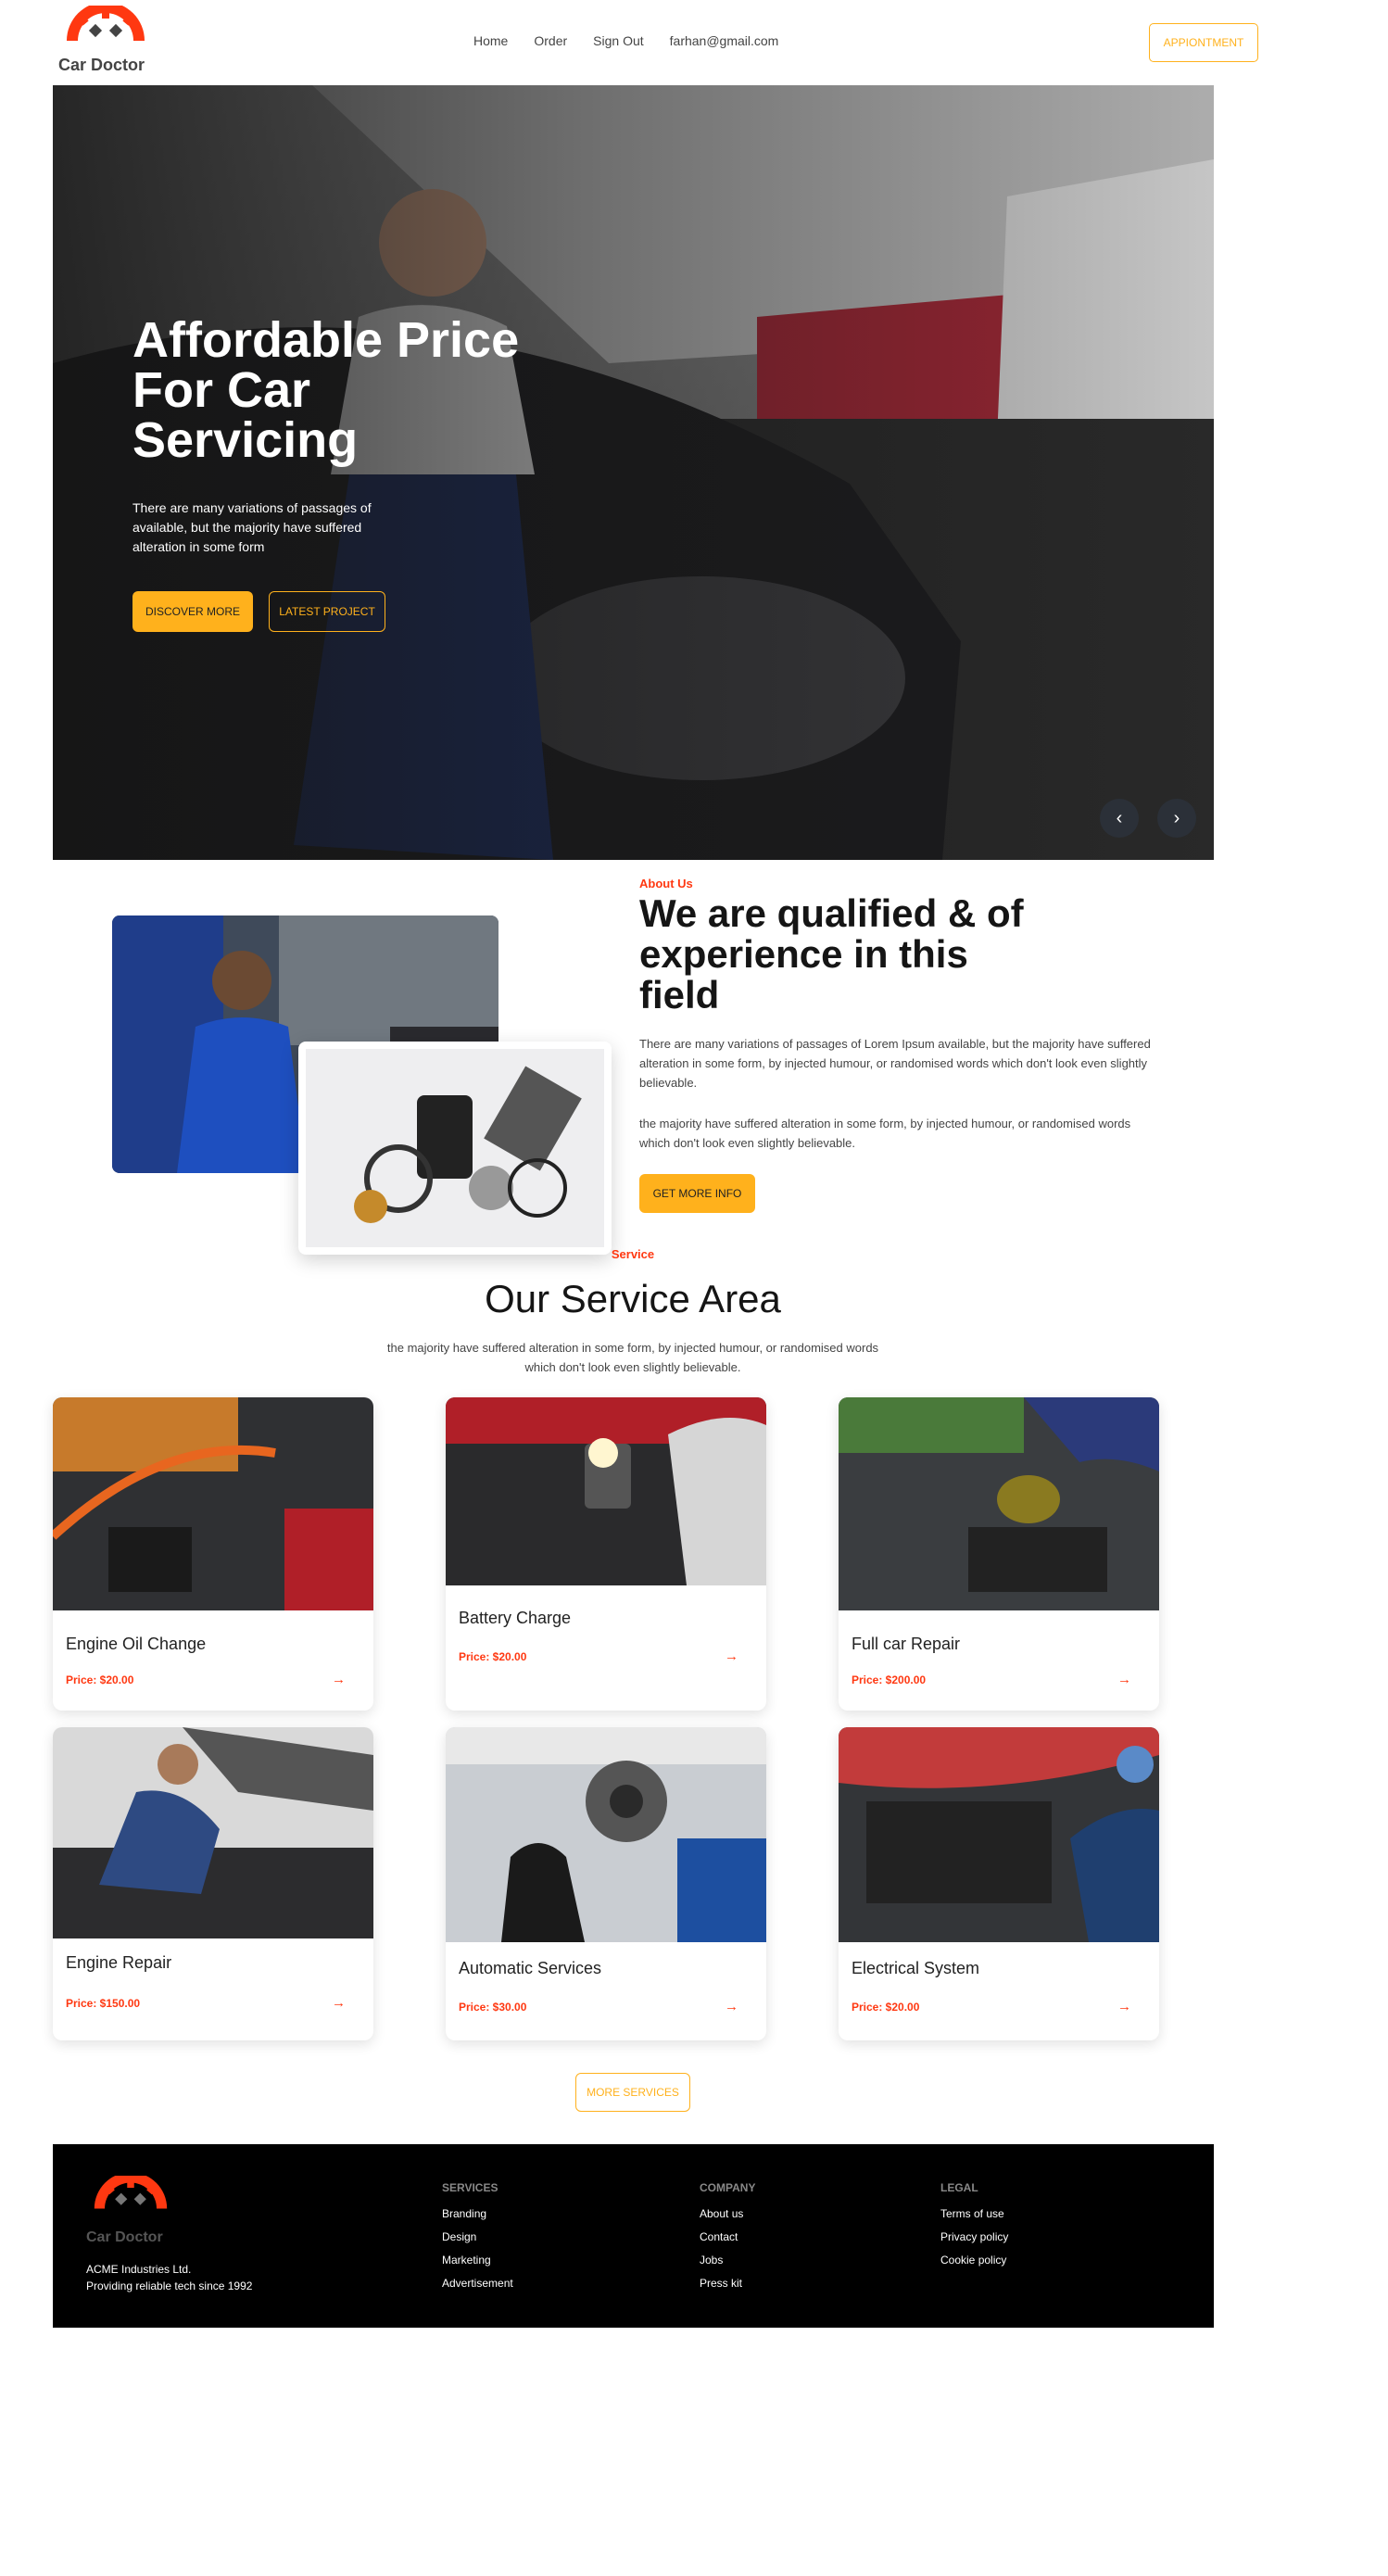 The height and width of the screenshot is (2576, 1388). Describe the element at coordinates (1176, 818) in the screenshot. I see `slide-next-button: ›` at that location.